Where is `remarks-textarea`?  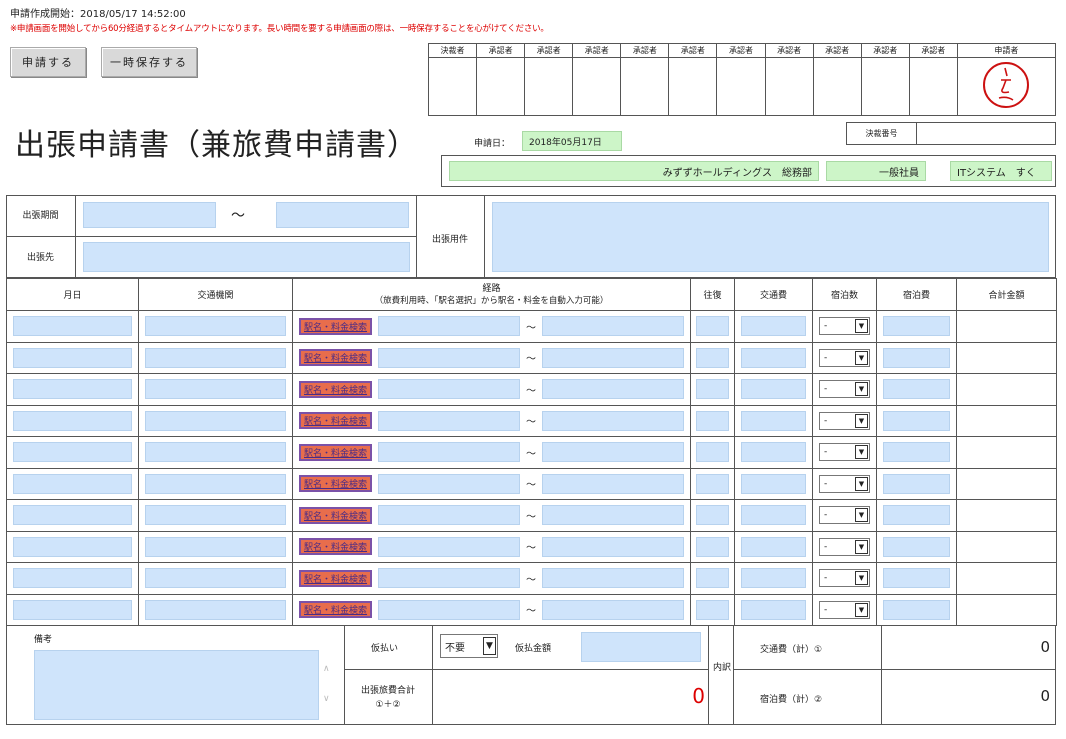
remarks-textarea is located at coordinates (176, 685).